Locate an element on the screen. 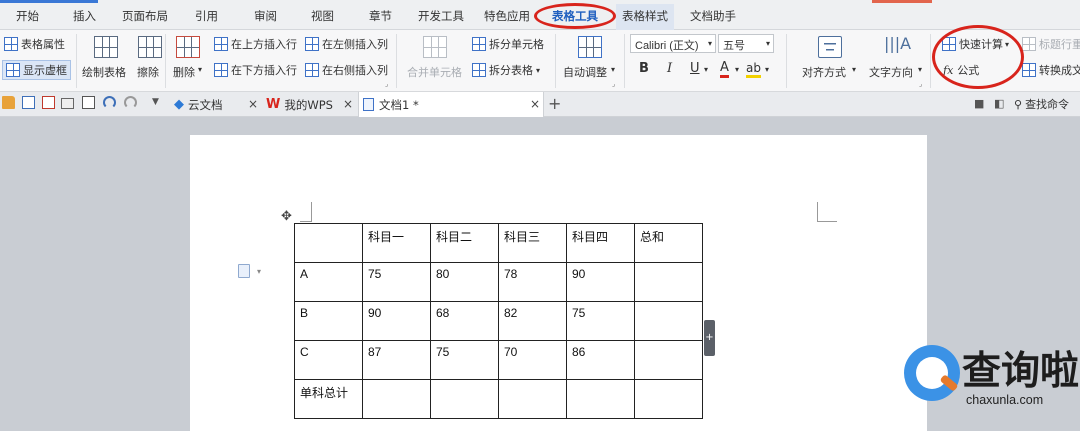 The height and width of the screenshot is (431, 1080). bold-button: B is located at coordinates (644, 68).